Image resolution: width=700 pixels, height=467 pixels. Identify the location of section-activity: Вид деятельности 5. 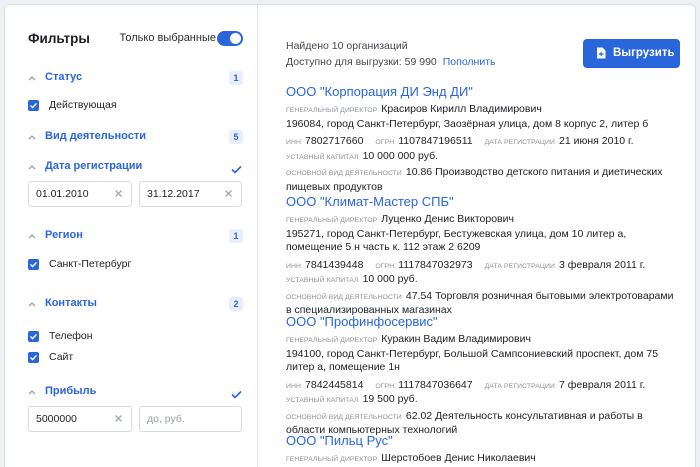
(135, 138).